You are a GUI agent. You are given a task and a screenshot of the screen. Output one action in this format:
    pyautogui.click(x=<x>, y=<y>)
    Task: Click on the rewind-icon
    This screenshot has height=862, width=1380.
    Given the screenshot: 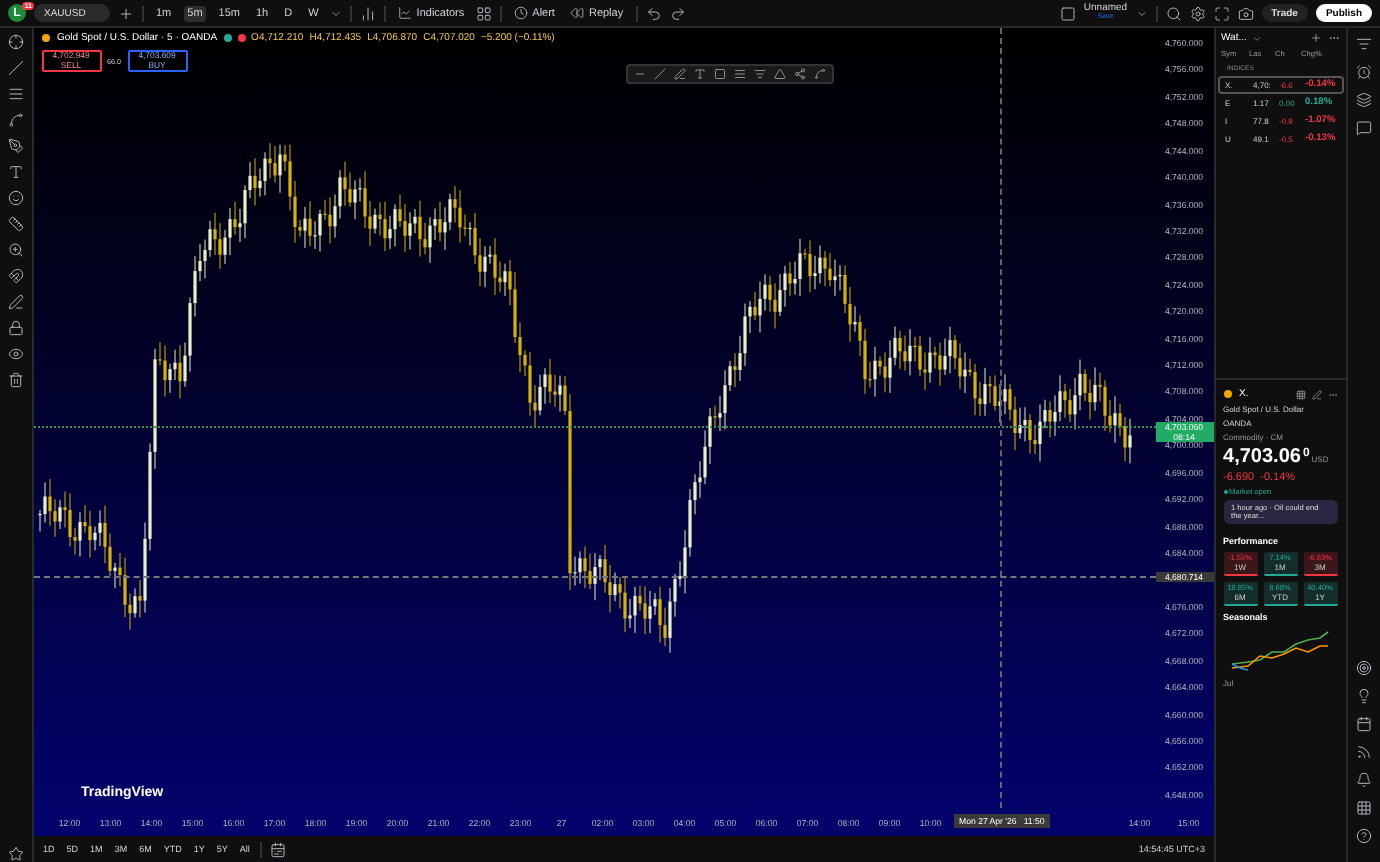 What is the action you would take?
    pyautogui.click(x=577, y=13)
    